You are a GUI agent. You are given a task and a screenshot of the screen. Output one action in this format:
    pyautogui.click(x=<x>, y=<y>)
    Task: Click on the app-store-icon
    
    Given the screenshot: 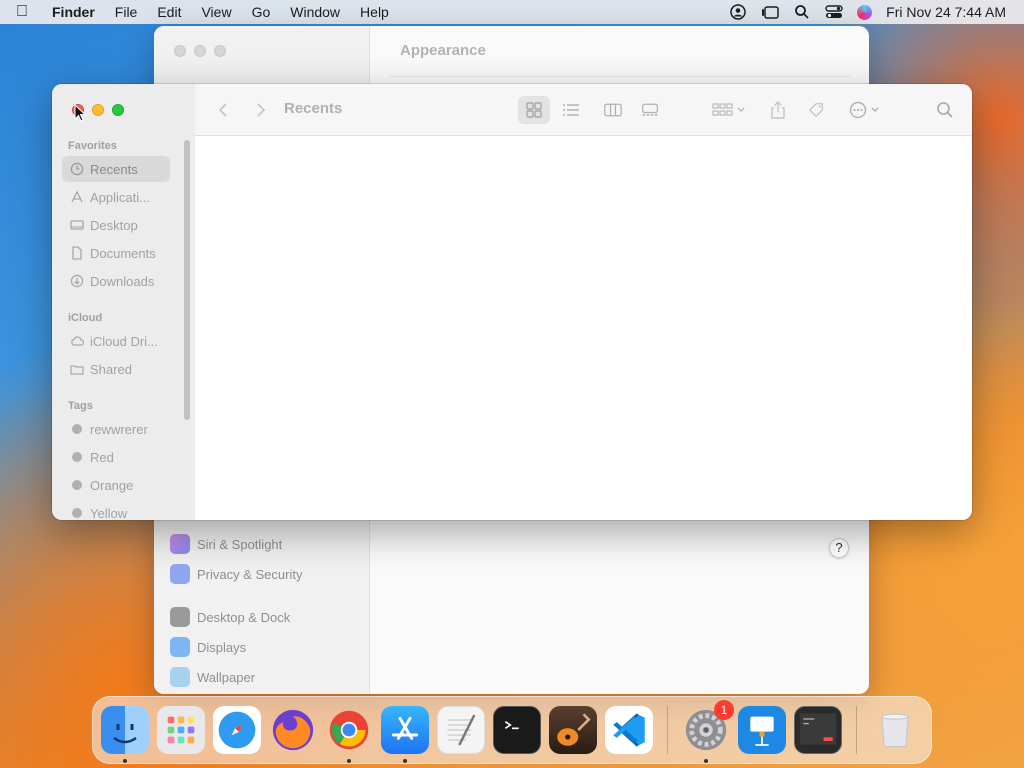 What is the action you would take?
    pyautogui.click(x=405, y=728)
    